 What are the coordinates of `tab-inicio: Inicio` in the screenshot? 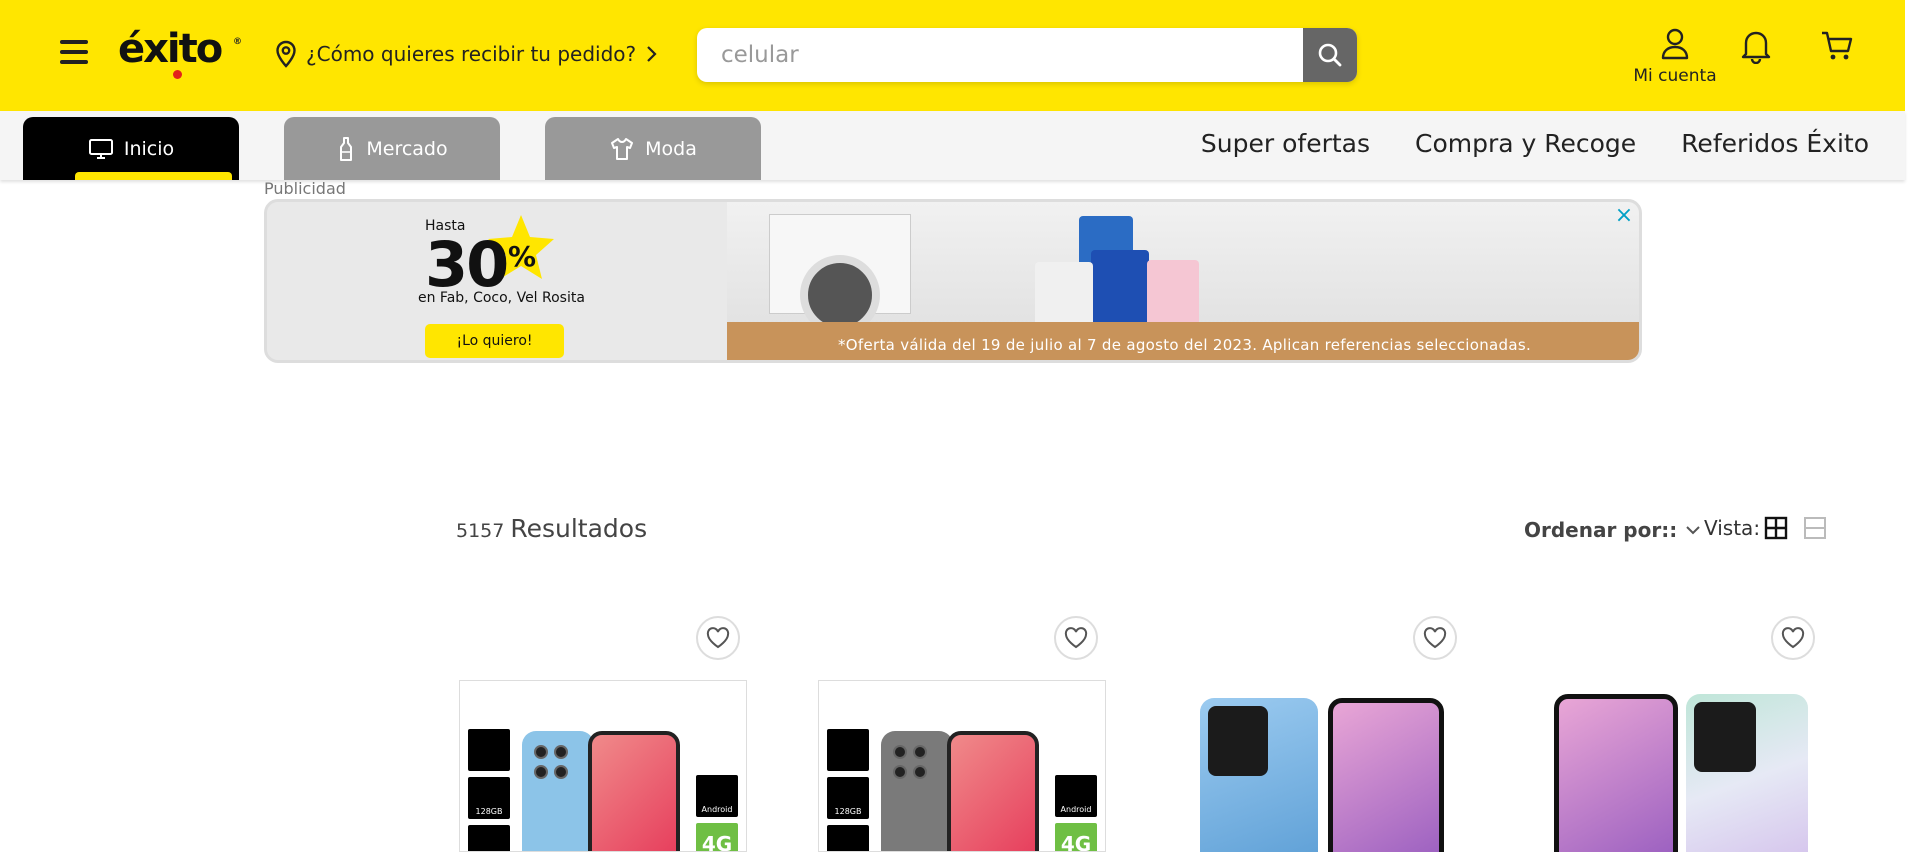 It's located at (131, 148).